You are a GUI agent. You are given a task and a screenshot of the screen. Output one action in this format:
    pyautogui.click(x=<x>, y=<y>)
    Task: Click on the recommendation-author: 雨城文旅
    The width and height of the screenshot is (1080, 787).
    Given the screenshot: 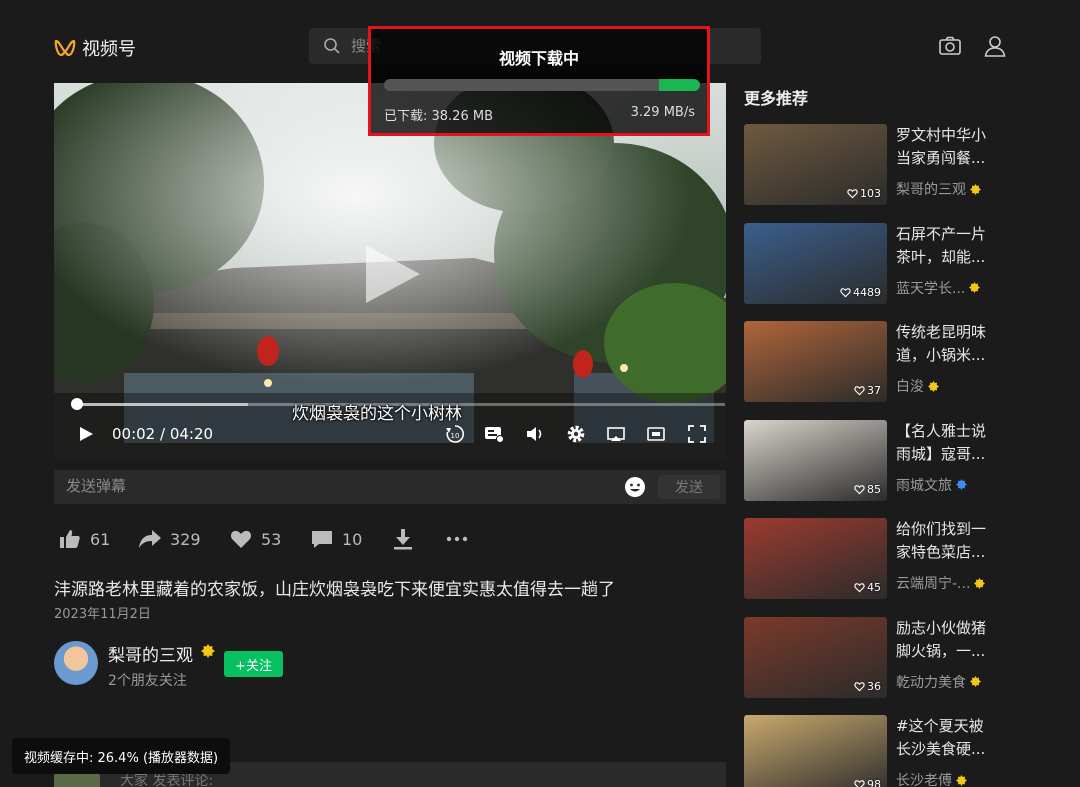 What is the action you would take?
    pyautogui.click(x=931, y=485)
    